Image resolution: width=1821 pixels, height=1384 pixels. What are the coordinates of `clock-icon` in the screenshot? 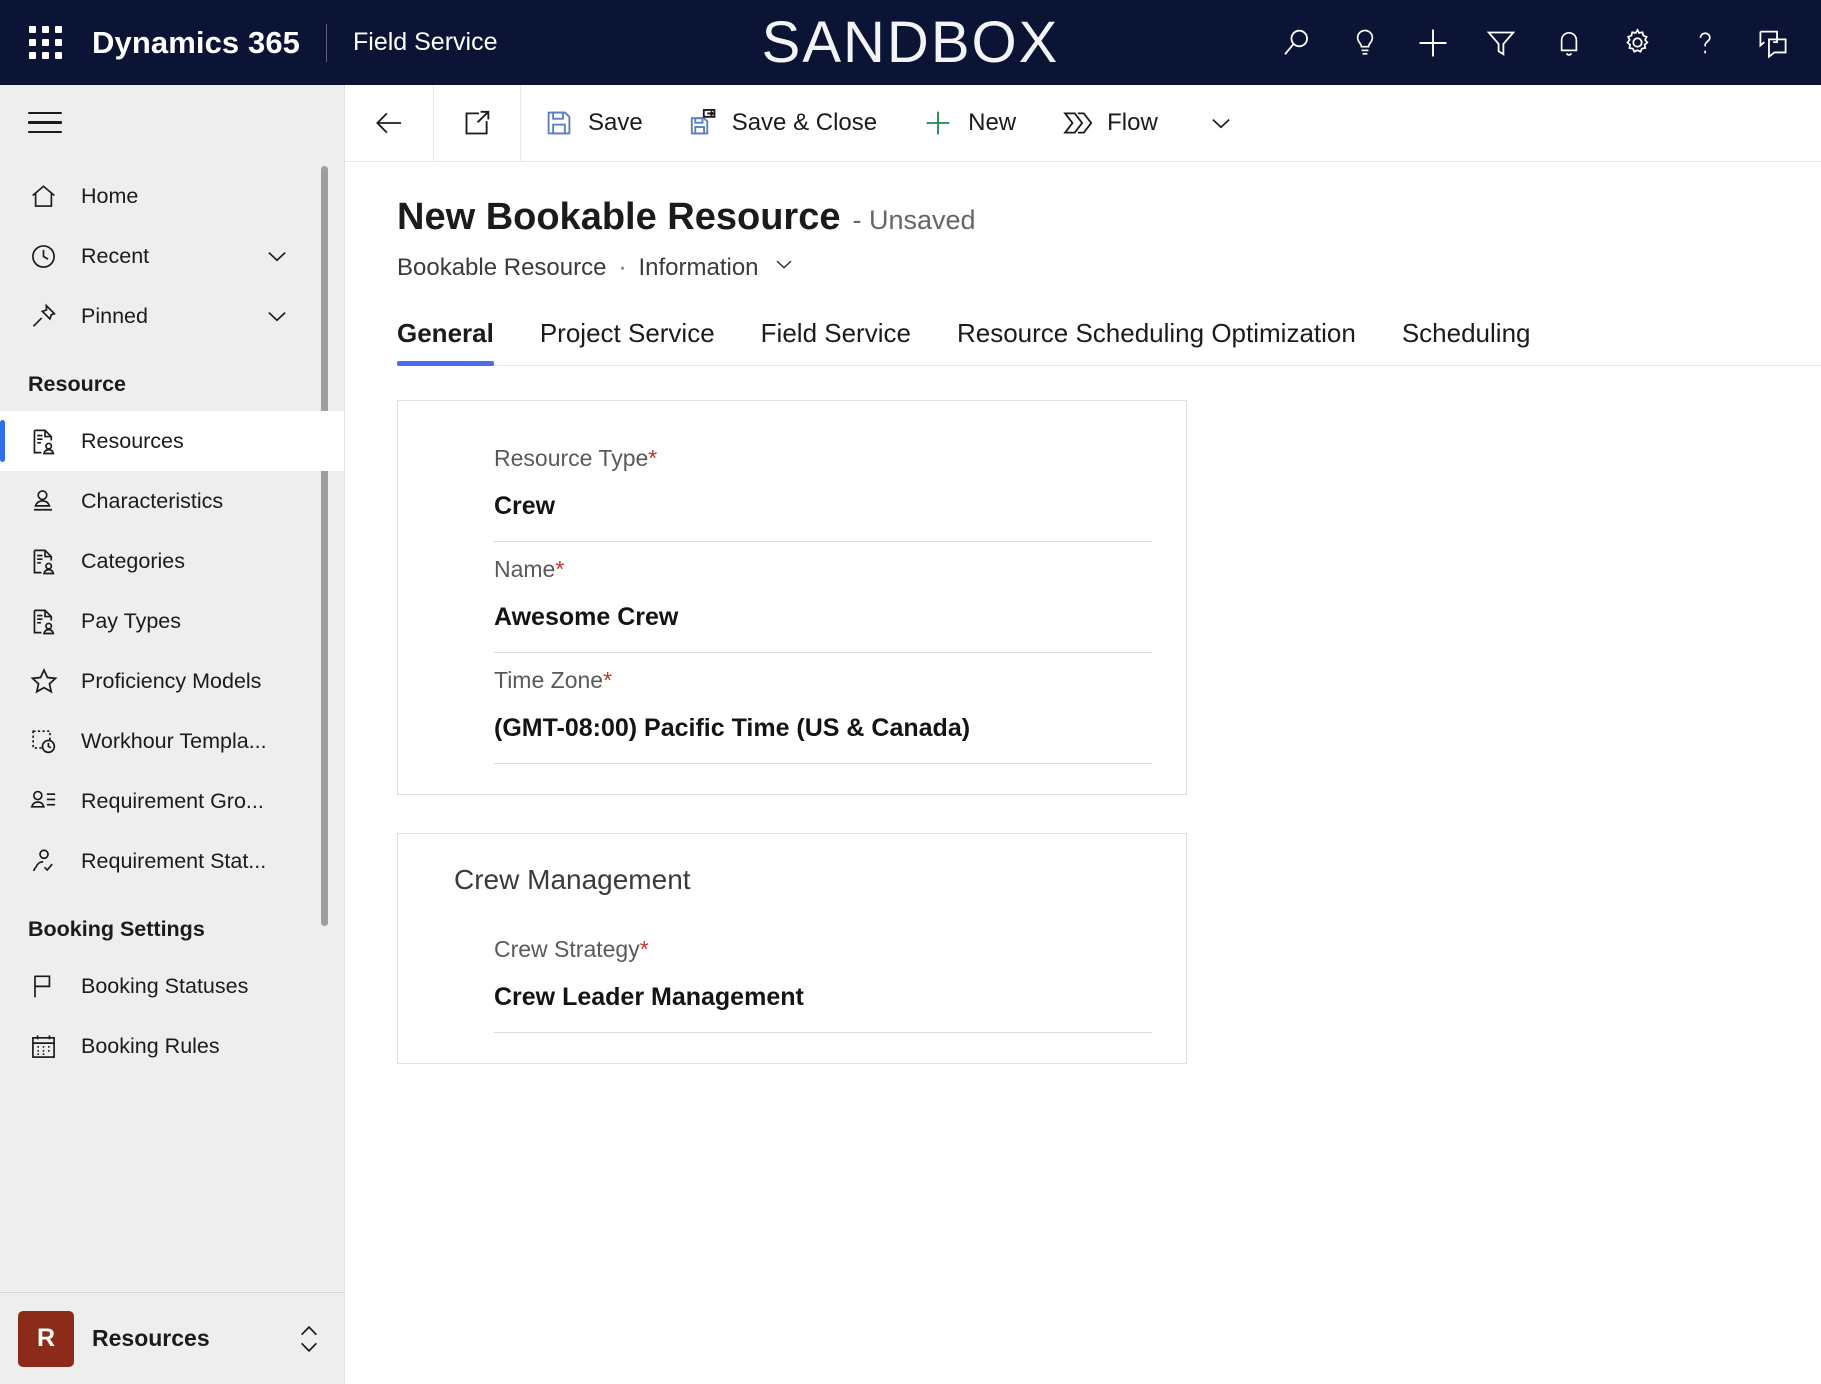 It's located at (47, 256).